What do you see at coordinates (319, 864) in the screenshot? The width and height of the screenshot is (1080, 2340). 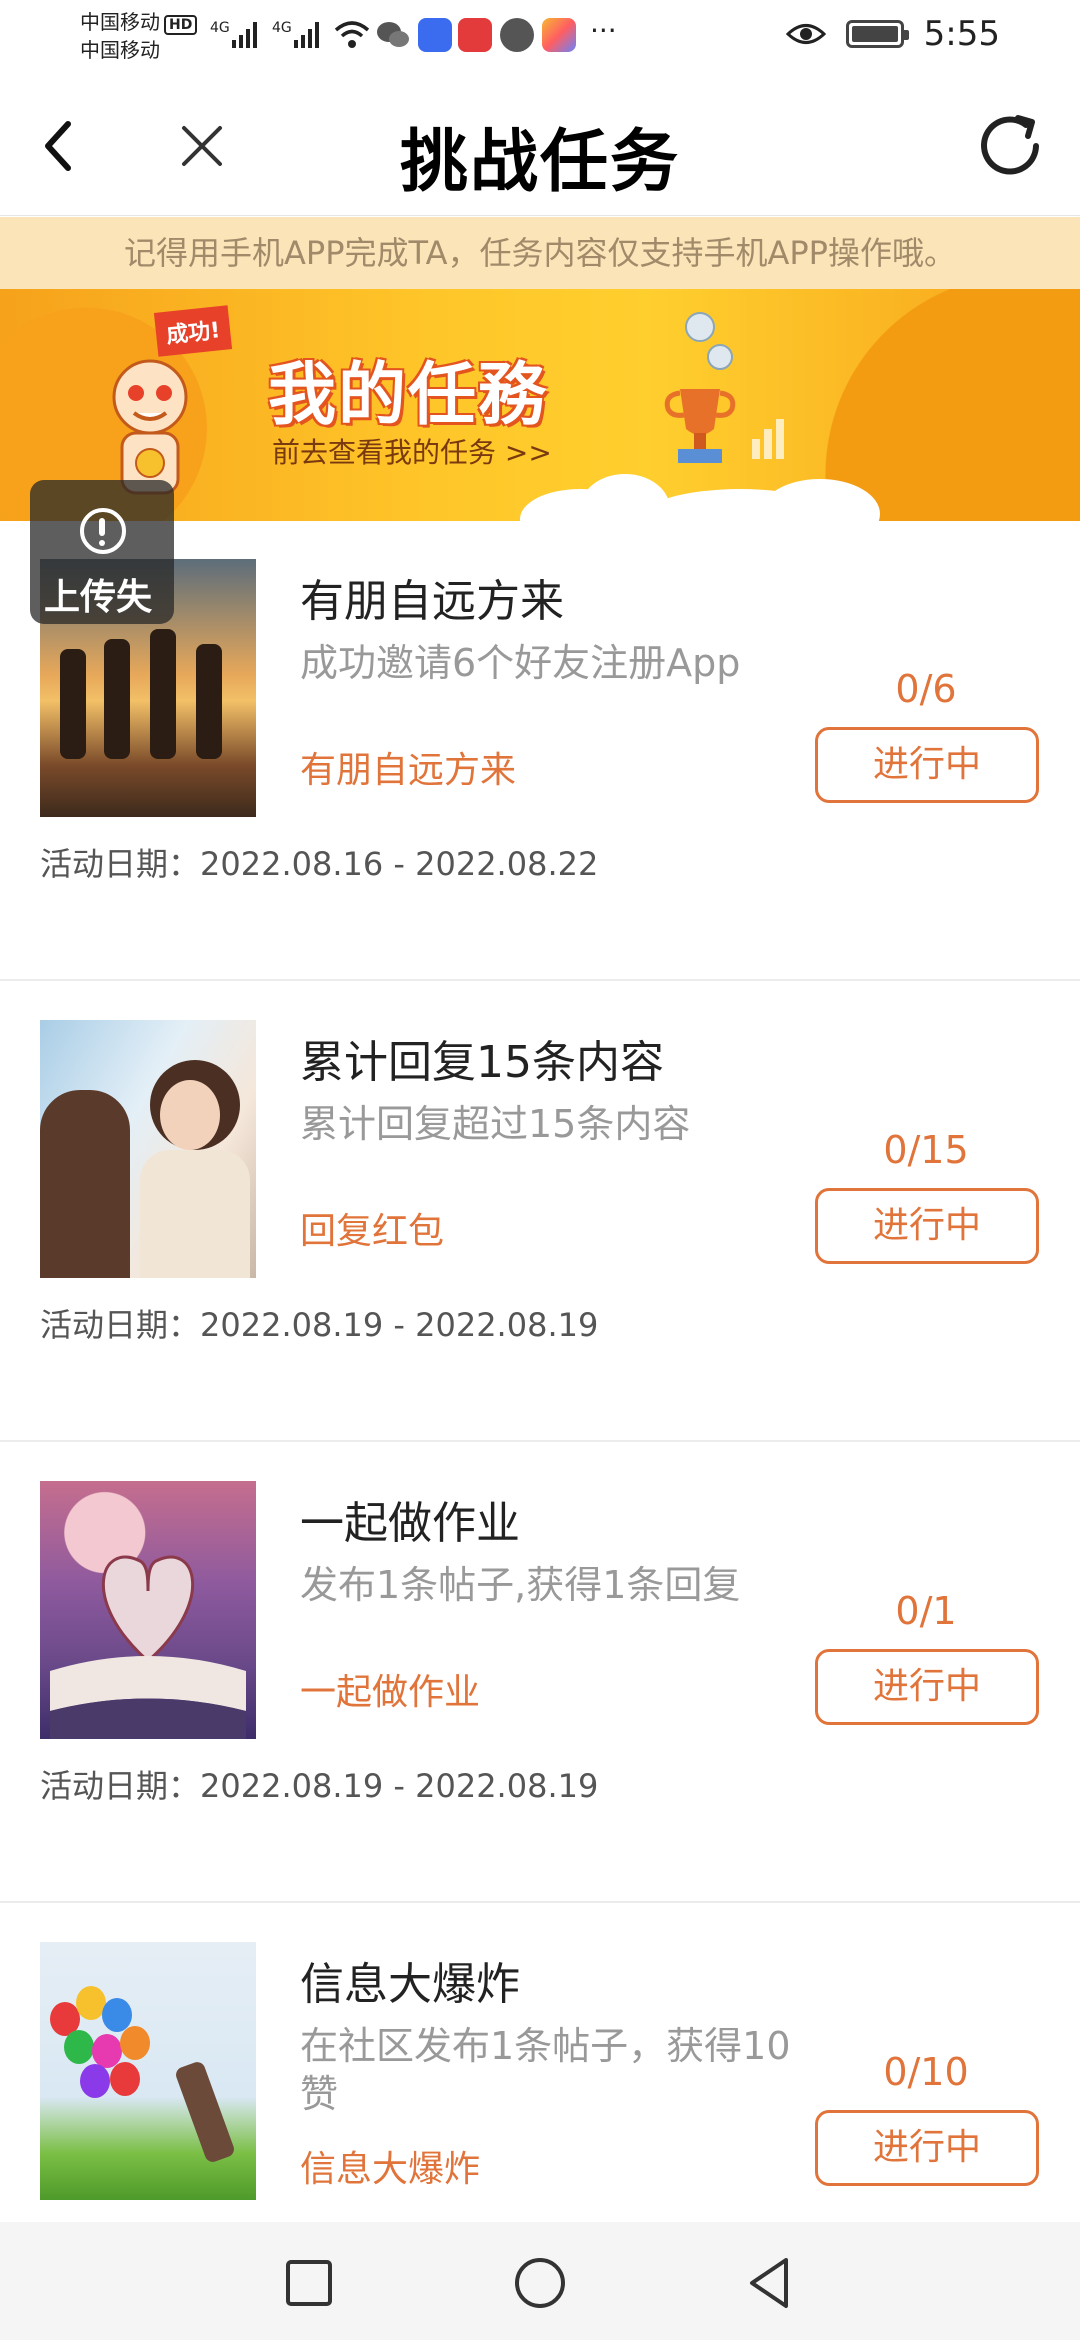 I see `task-date: 活动日期：2022.08.16 - 2022.08.22` at bounding box center [319, 864].